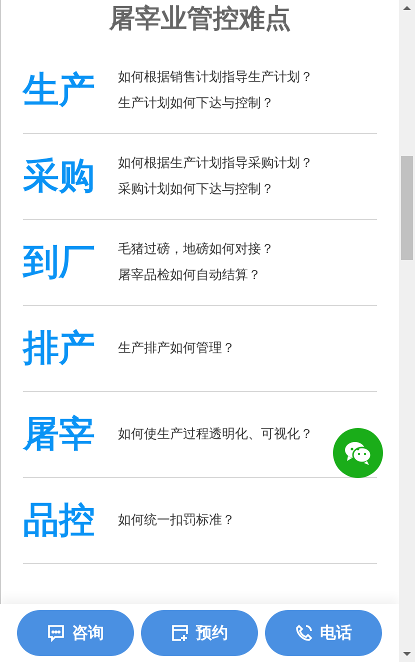  What do you see at coordinates (176, 521) in the screenshot?
I see `question-text: 如何统一扣罚标准？` at bounding box center [176, 521].